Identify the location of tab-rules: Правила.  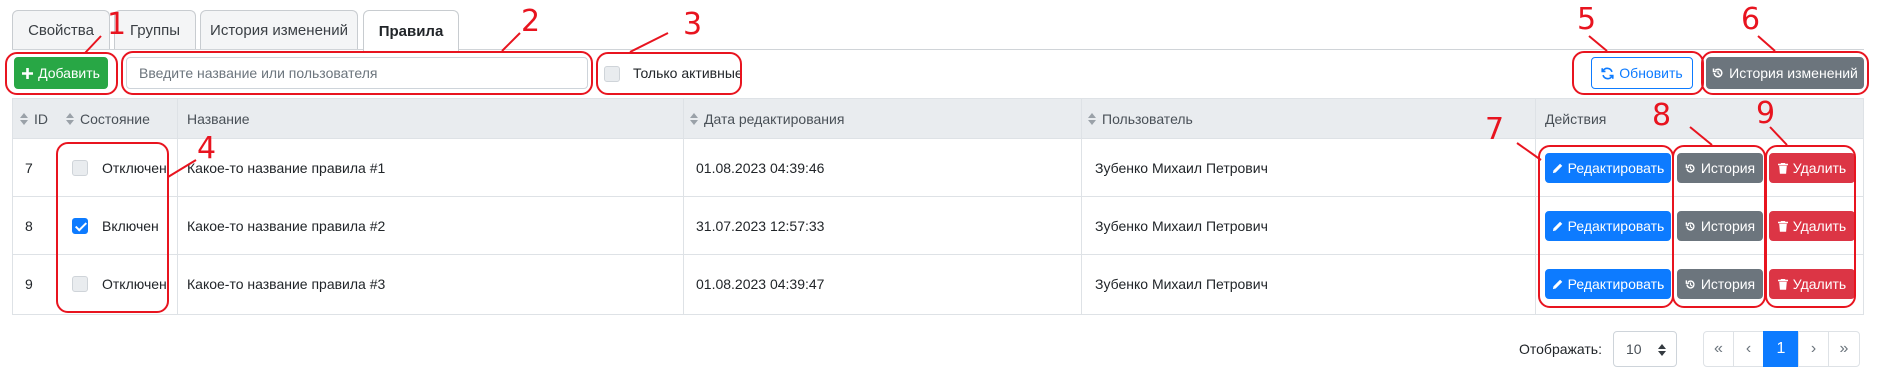
(411, 30).